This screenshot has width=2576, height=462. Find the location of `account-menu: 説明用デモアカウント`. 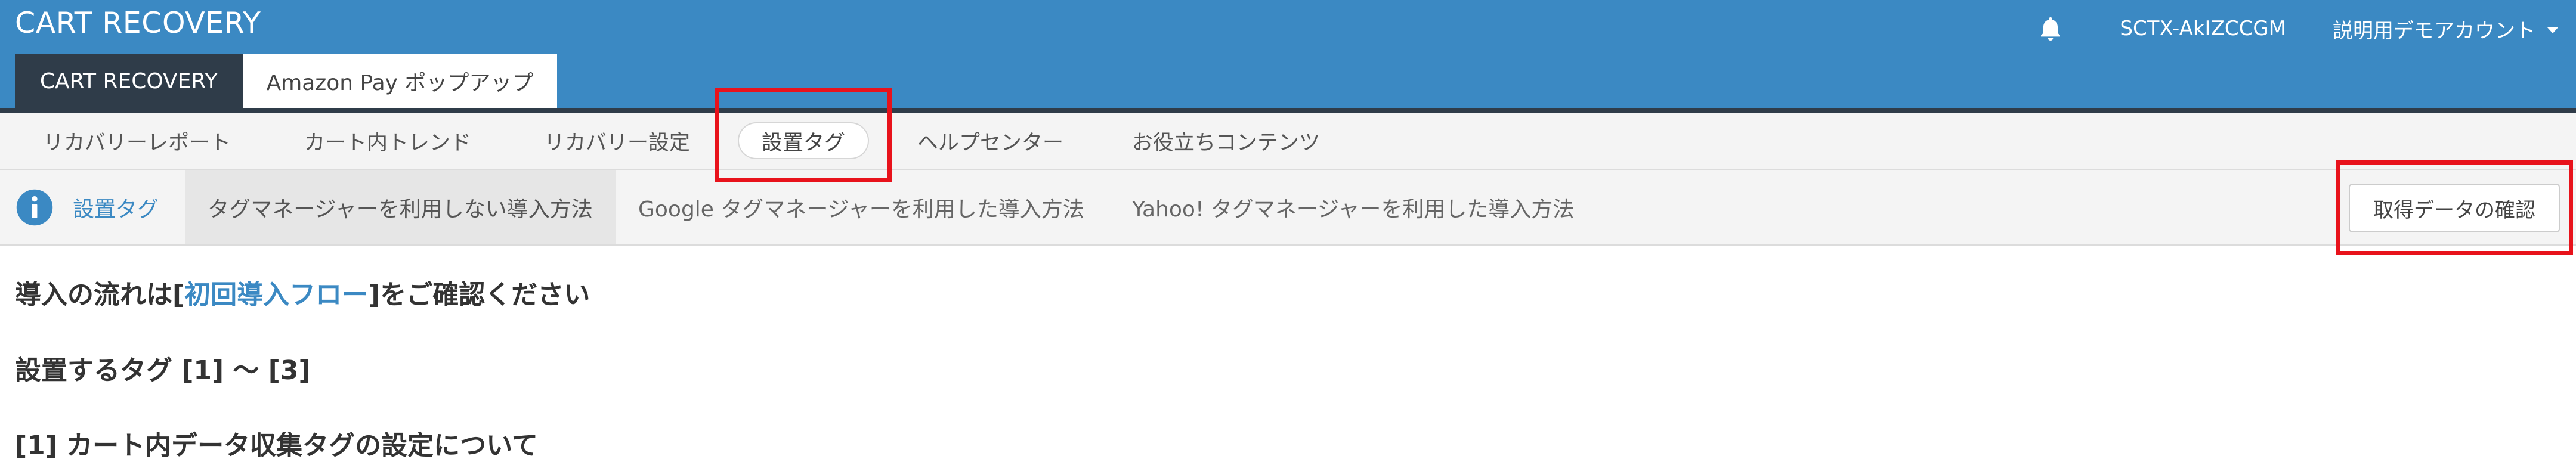

account-menu: 説明用デモアカウント is located at coordinates (2445, 29).